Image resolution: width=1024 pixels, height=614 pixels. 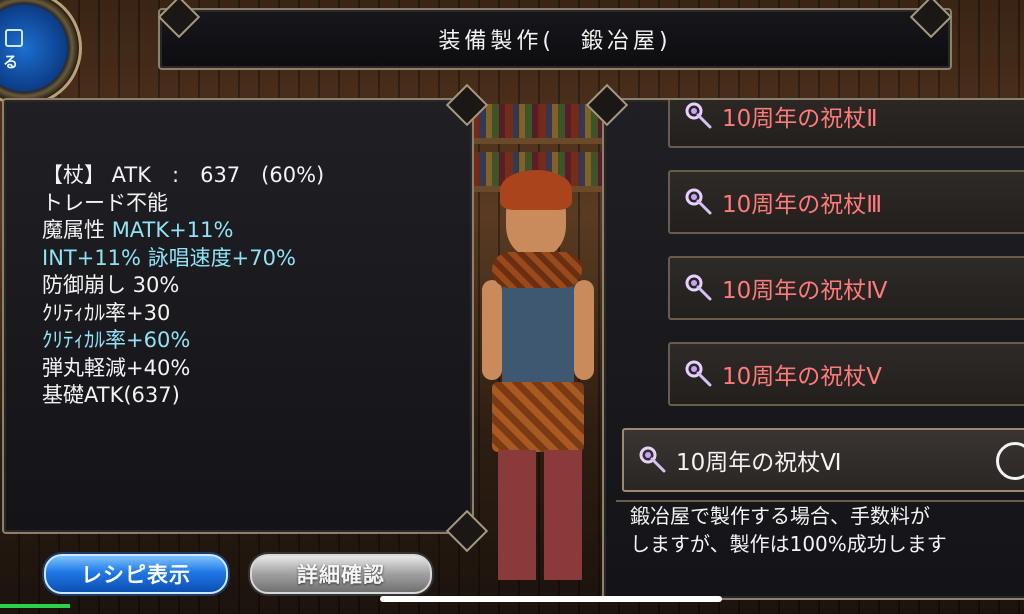 I want to click on player-character, so click(x=543, y=380).